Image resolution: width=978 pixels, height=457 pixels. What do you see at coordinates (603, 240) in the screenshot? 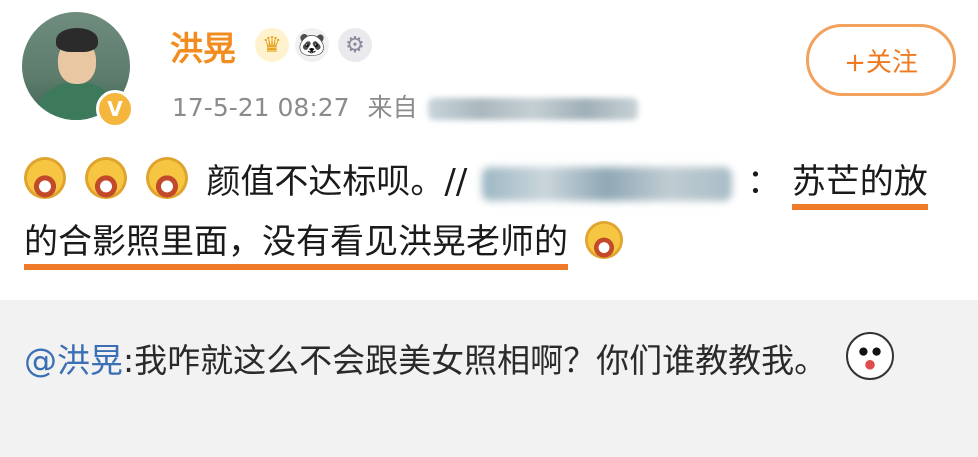
I see `confused-emoji-icon` at bounding box center [603, 240].